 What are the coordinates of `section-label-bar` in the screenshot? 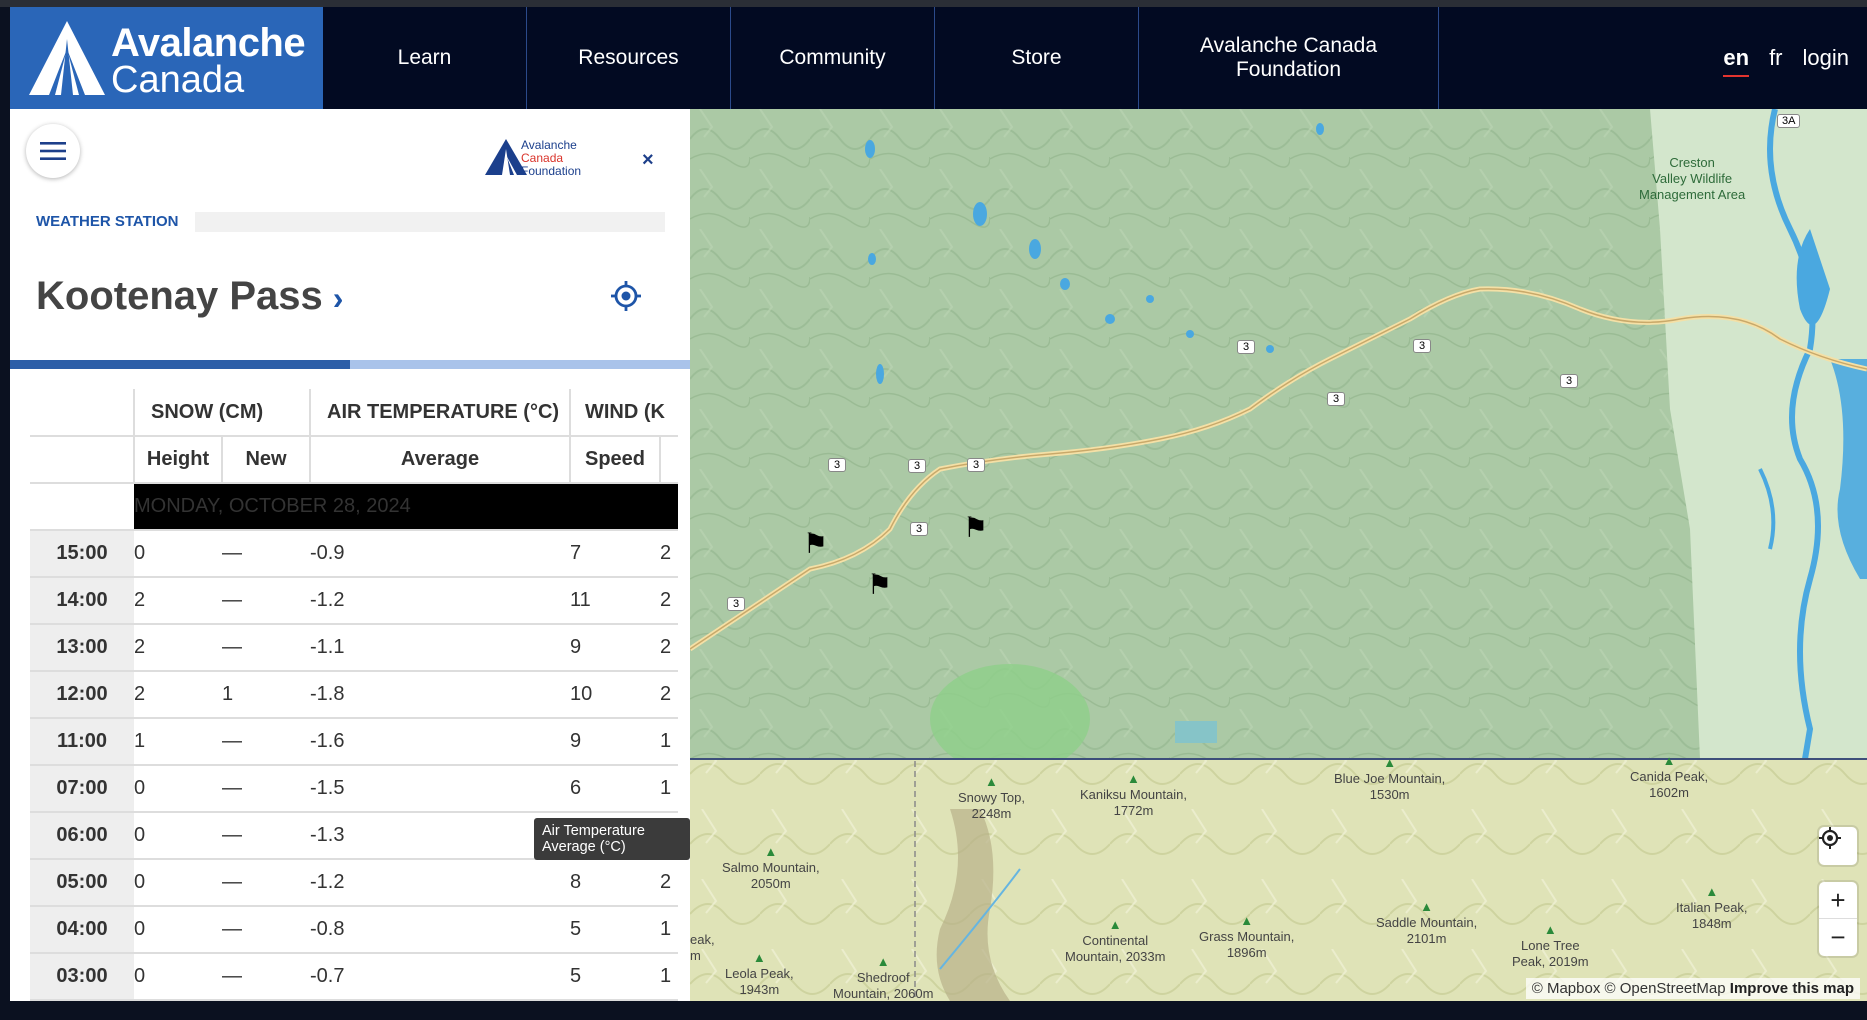 It's located at (430, 222).